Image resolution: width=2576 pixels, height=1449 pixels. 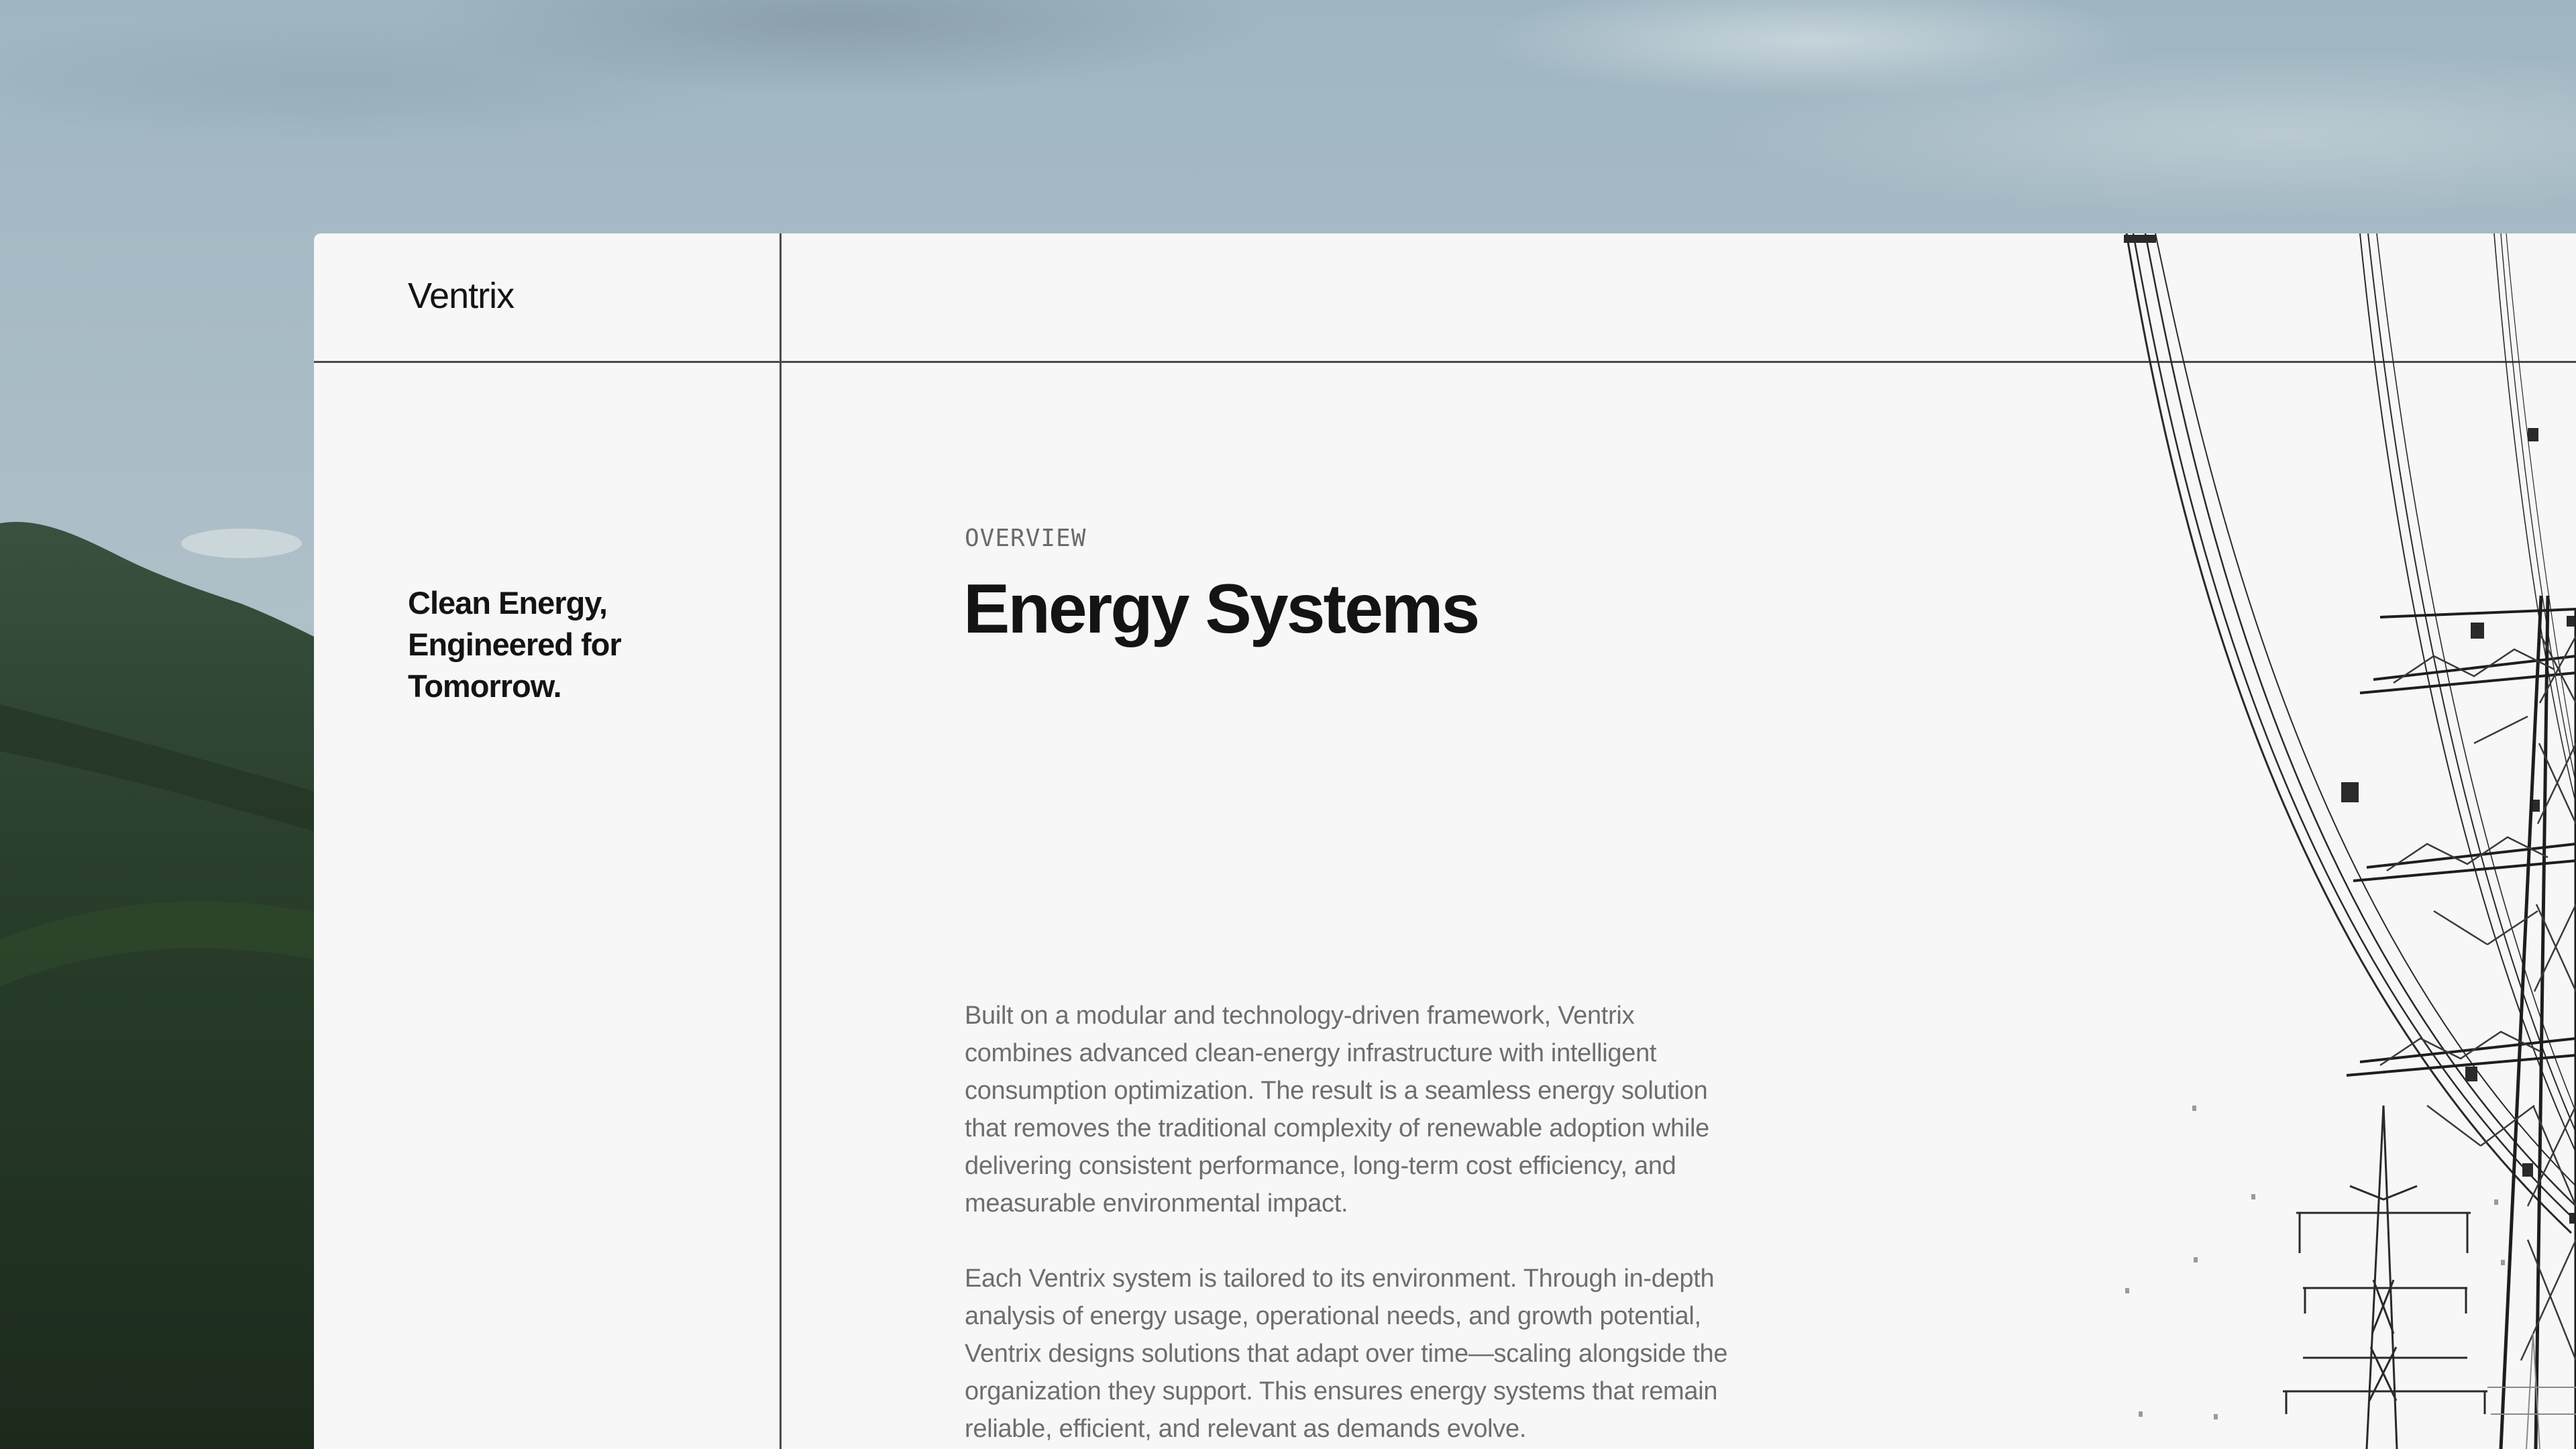 What do you see at coordinates (2350, 841) in the screenshot?
I see `power-pylons-illustration` at bounding box center [2350, 841].